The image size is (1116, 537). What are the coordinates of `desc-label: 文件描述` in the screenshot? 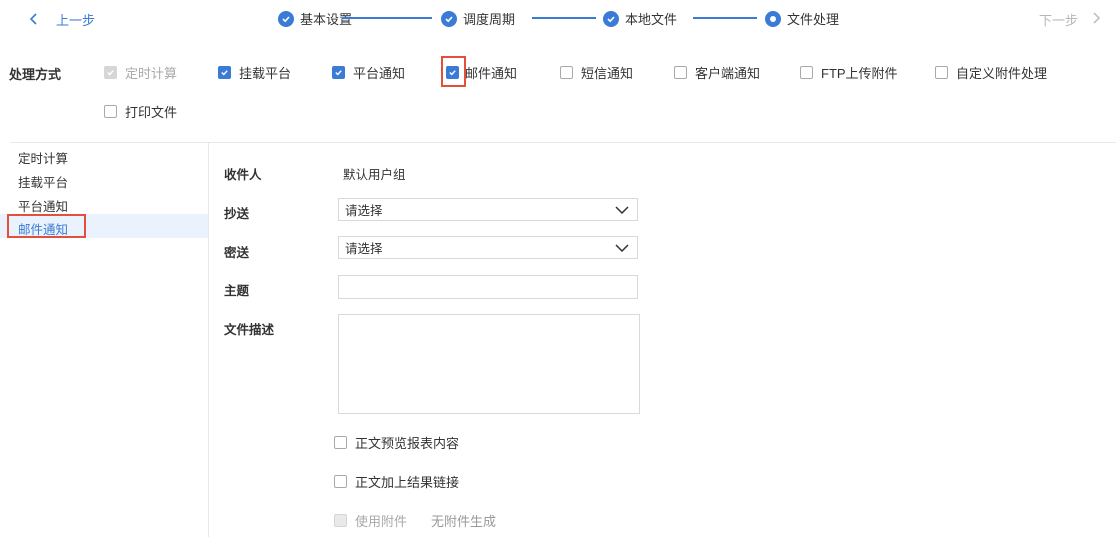 It's located at (249, 330).